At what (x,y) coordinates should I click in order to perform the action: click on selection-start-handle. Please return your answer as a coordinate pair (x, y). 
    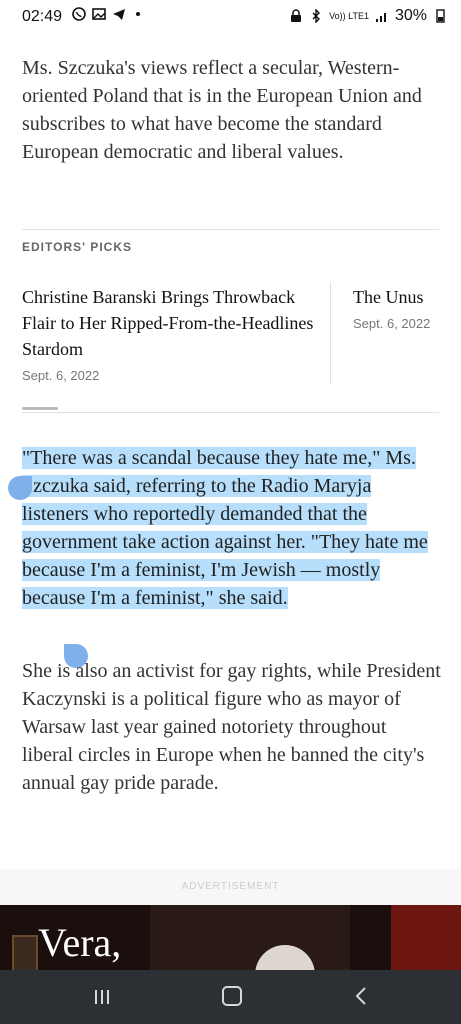
    Looking at the image, I should click on (20, 488).